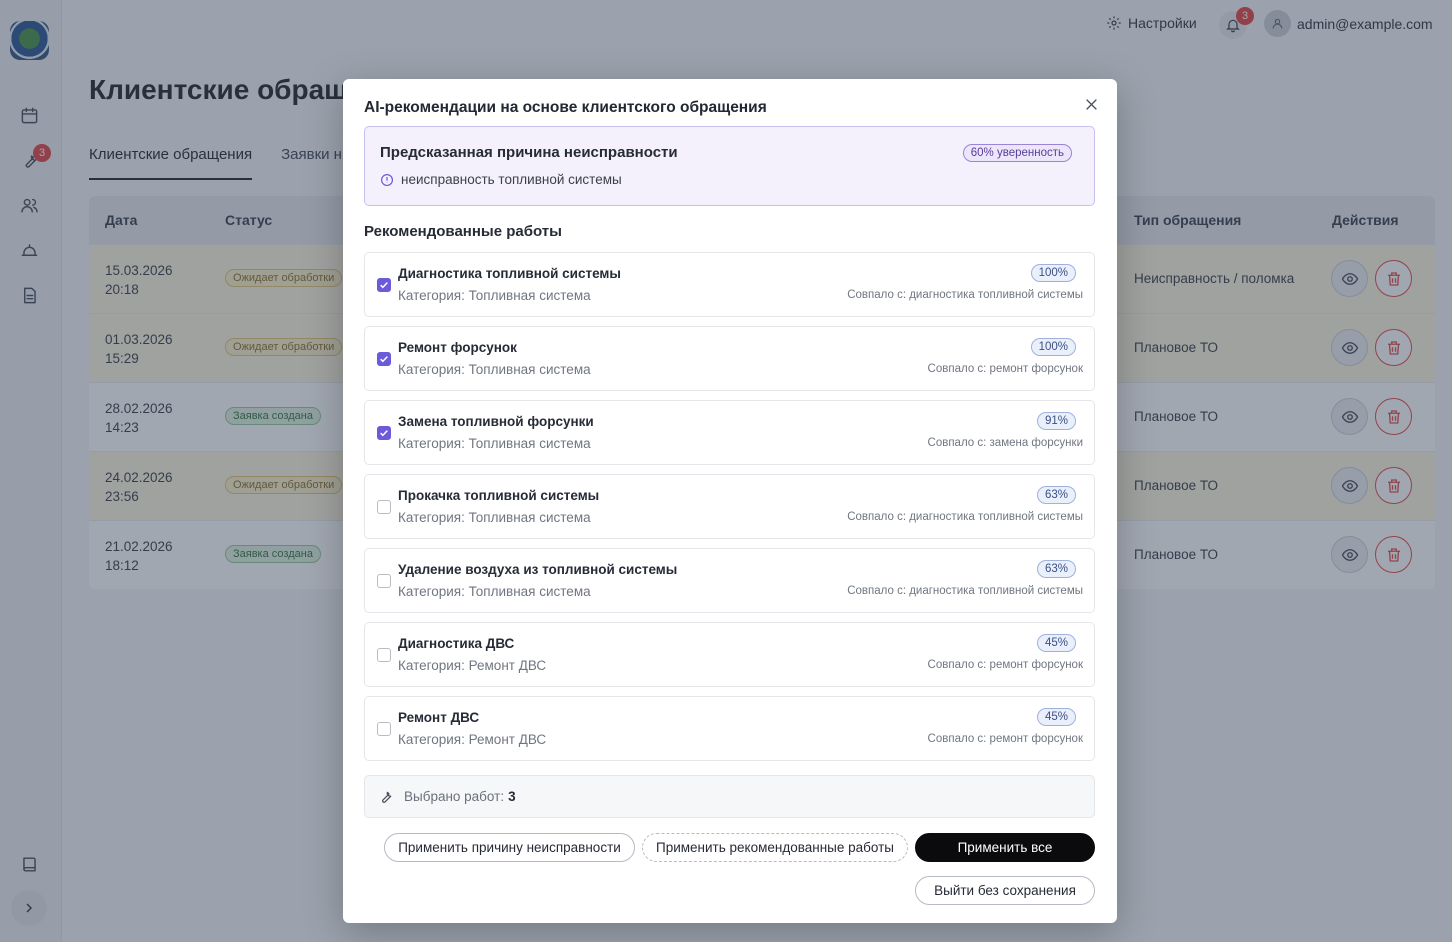 This screenshot has width=1452, height=942. I want to click on confidence-badge: 60% уверенность, so click(1017, 153).